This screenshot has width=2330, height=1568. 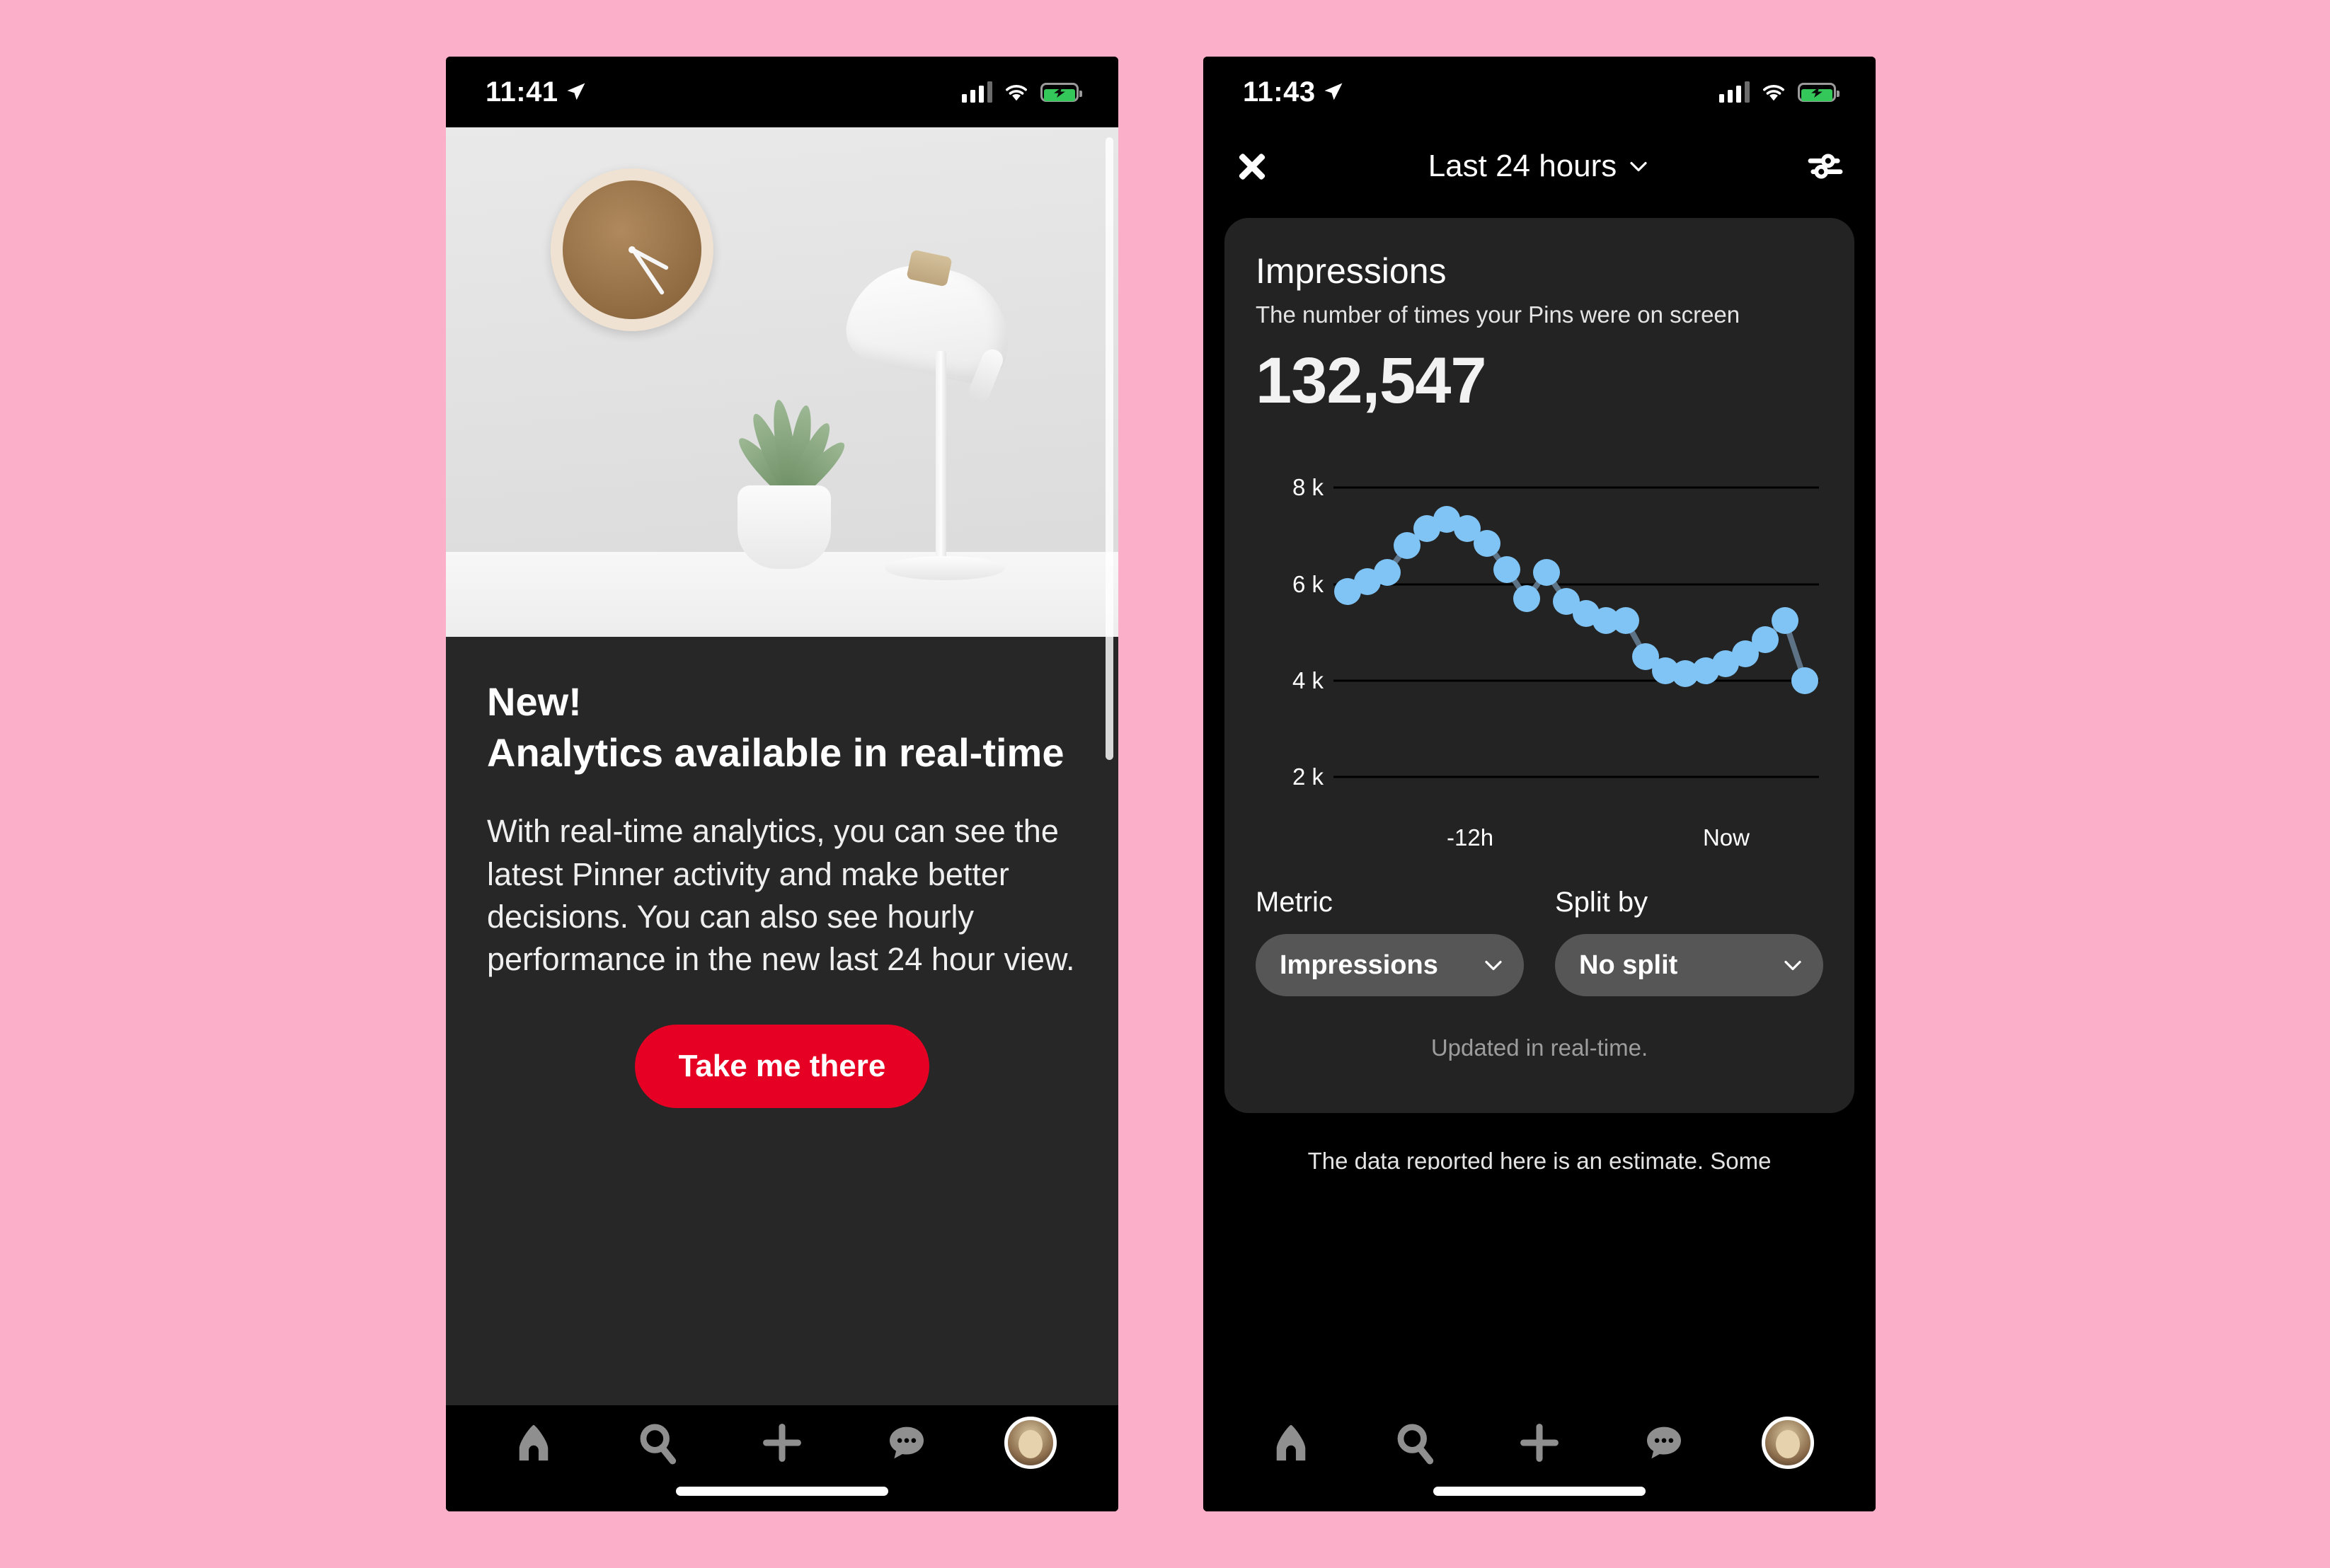 What do you see at coordinates (522, 92) in the screenshot?
I see `status-clock: 11:41` at bounding box center [522, 92].